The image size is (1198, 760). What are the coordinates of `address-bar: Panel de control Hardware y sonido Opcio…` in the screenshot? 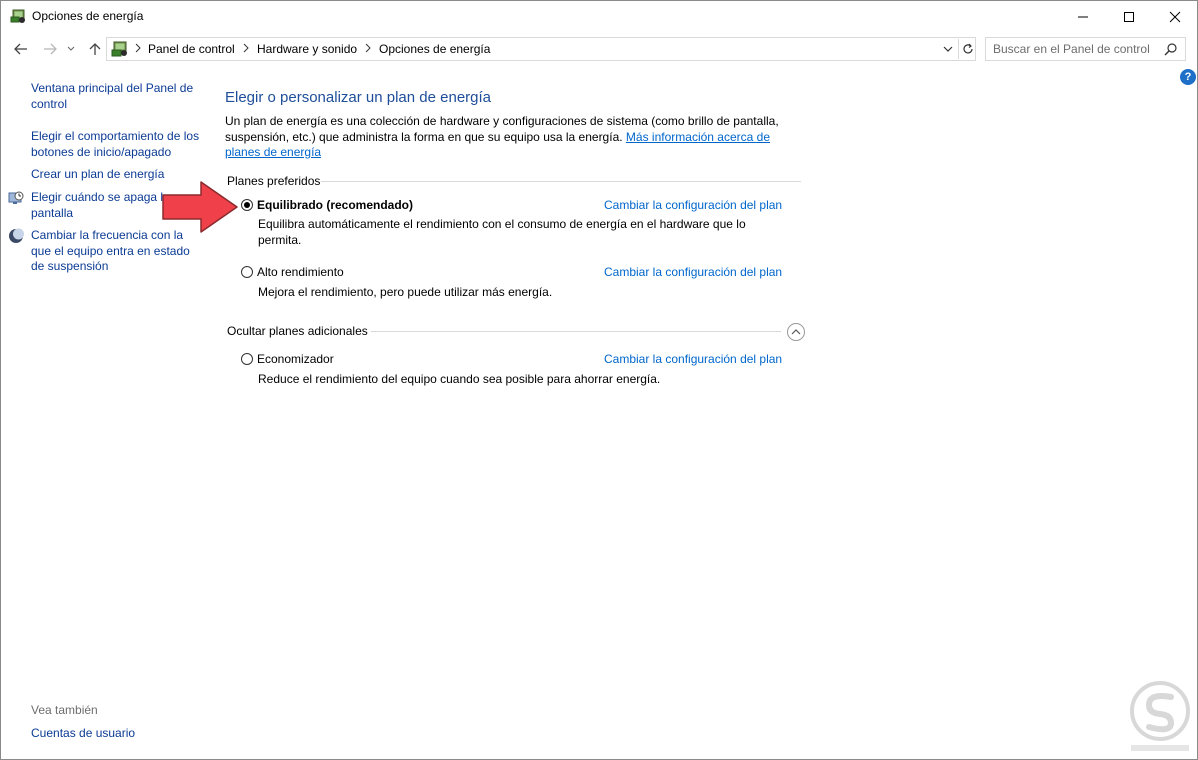 It's located at (541, 49).